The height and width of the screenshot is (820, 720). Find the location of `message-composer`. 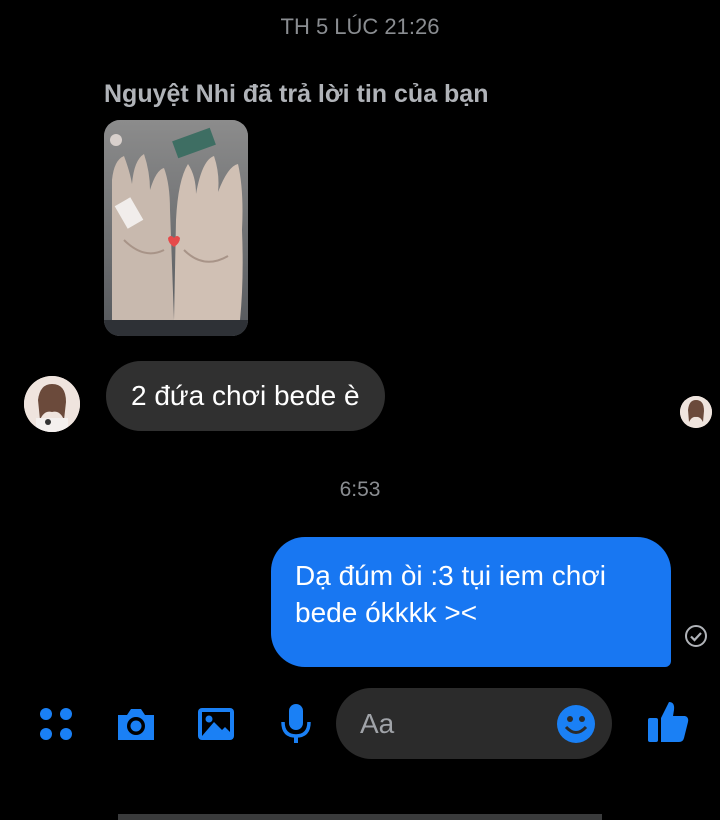

message-composer is located at coordinates (474, 723).